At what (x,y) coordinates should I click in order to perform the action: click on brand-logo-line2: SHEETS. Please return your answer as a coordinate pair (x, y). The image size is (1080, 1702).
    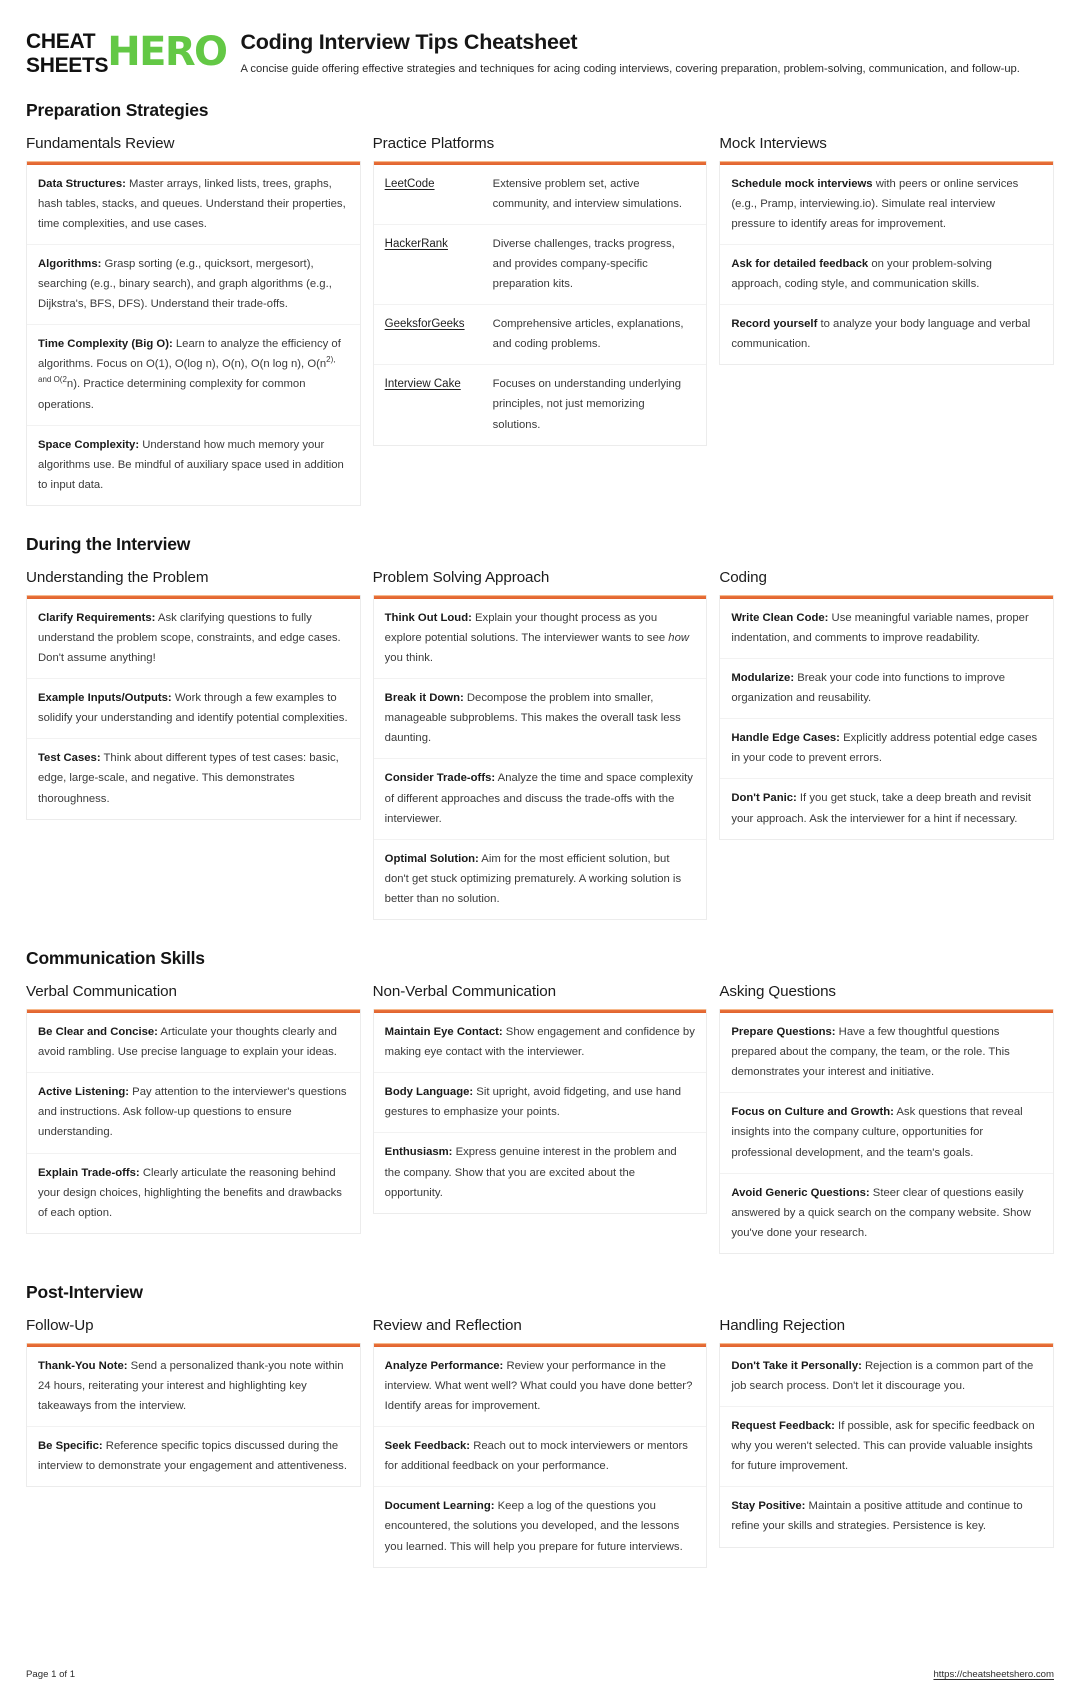
    Looking at the image, I should click on (67, 65).